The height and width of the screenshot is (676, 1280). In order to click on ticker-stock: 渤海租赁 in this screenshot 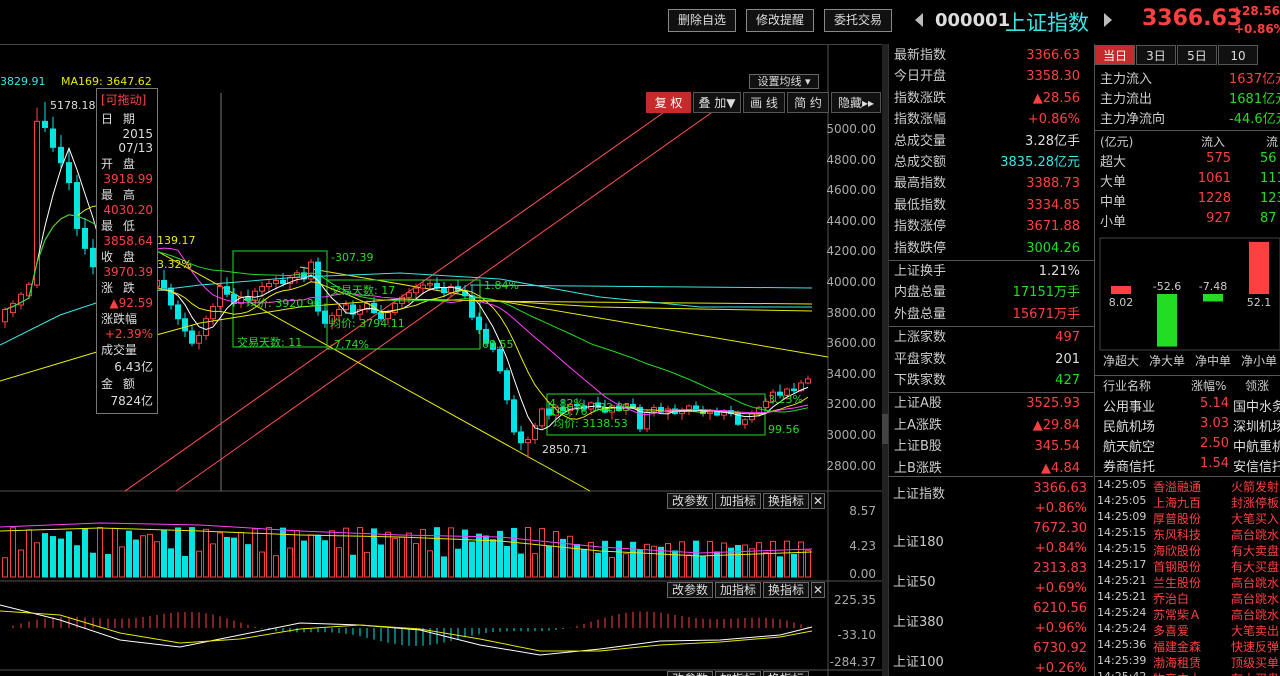, I will do `click(1177, 662)`.